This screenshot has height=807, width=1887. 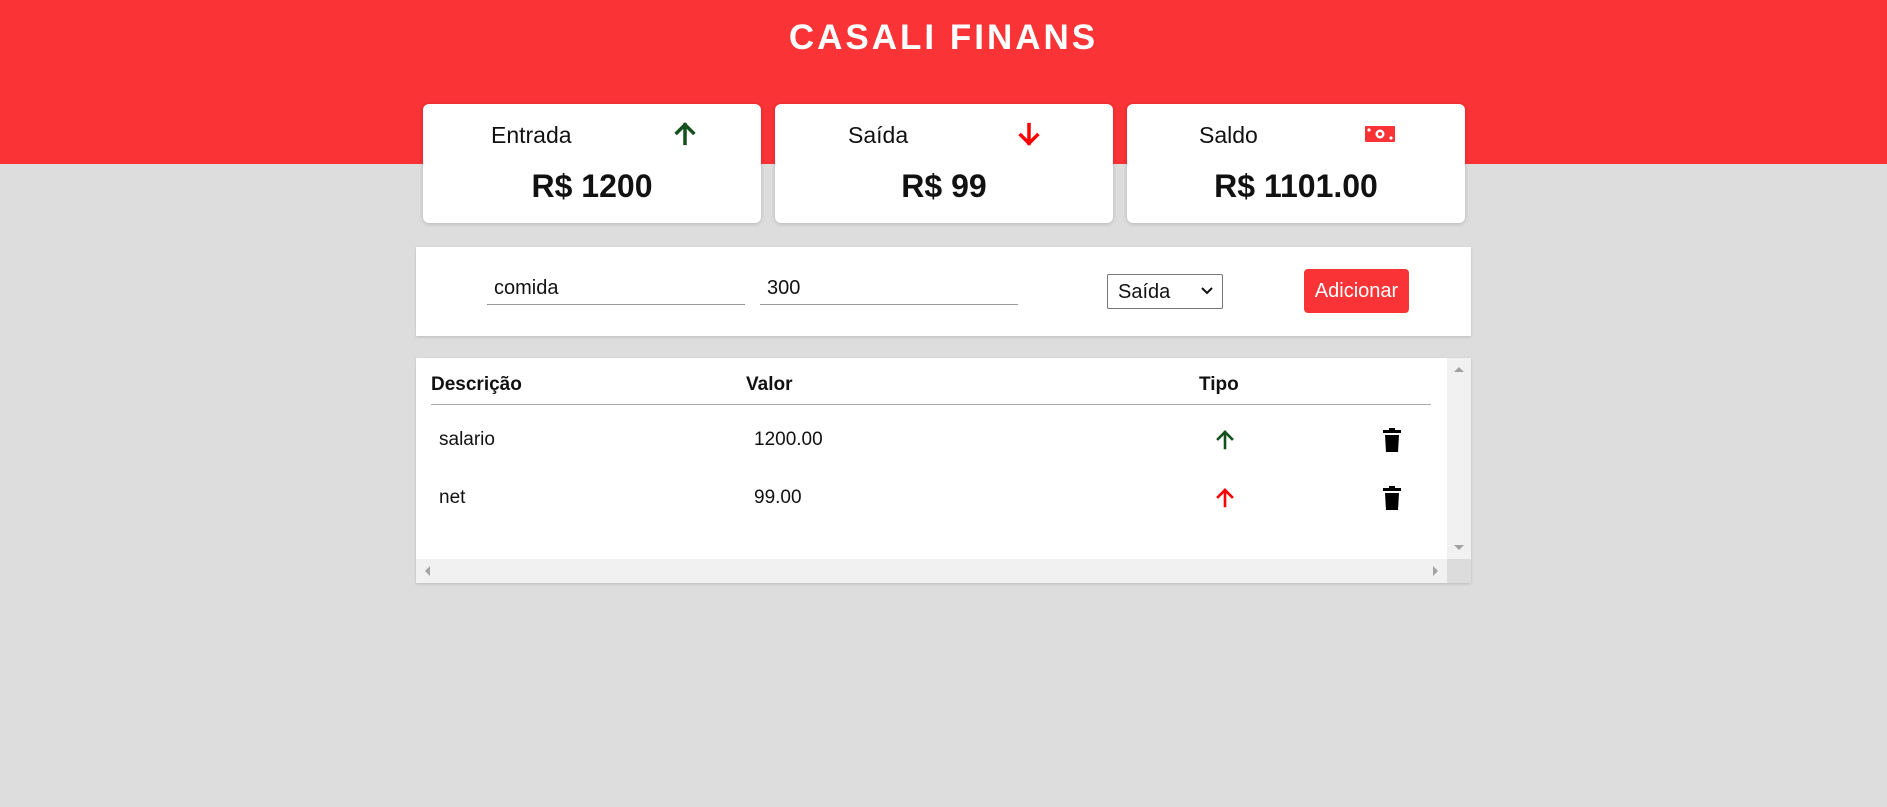 What do you see at coordinates (616, 289) in the screenshot?
I see `description-input` at bounding box center [616, 289].